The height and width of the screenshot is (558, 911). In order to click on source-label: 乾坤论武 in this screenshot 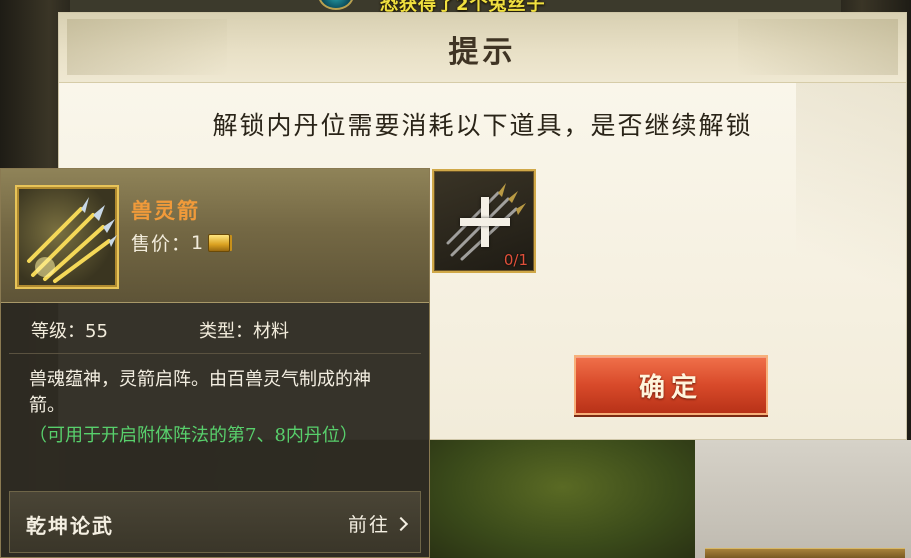, I will do `click(70, 526)`.